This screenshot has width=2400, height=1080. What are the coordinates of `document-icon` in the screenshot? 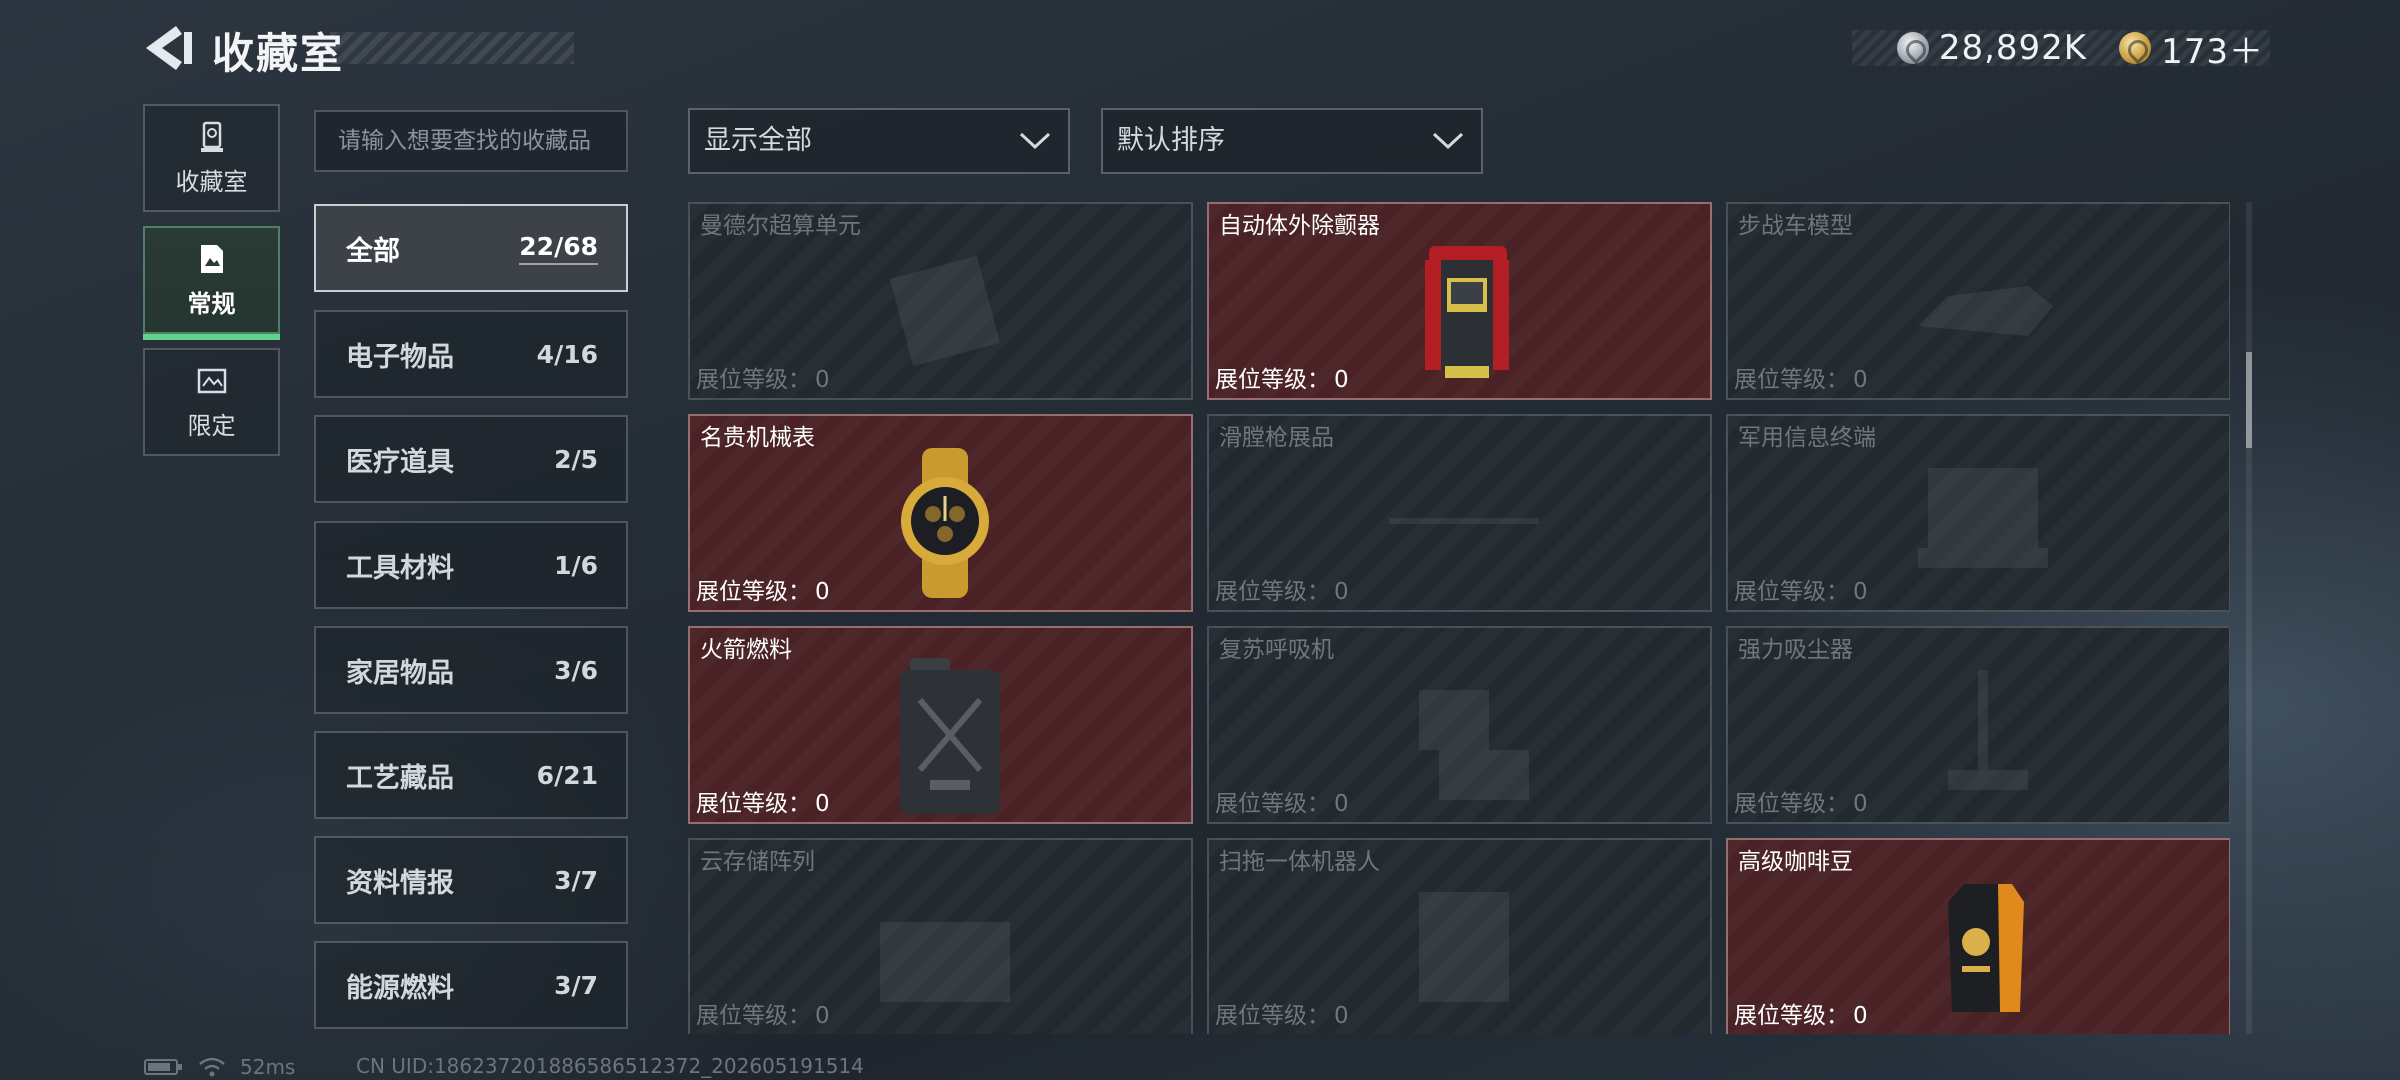 It's located at (211, 258).